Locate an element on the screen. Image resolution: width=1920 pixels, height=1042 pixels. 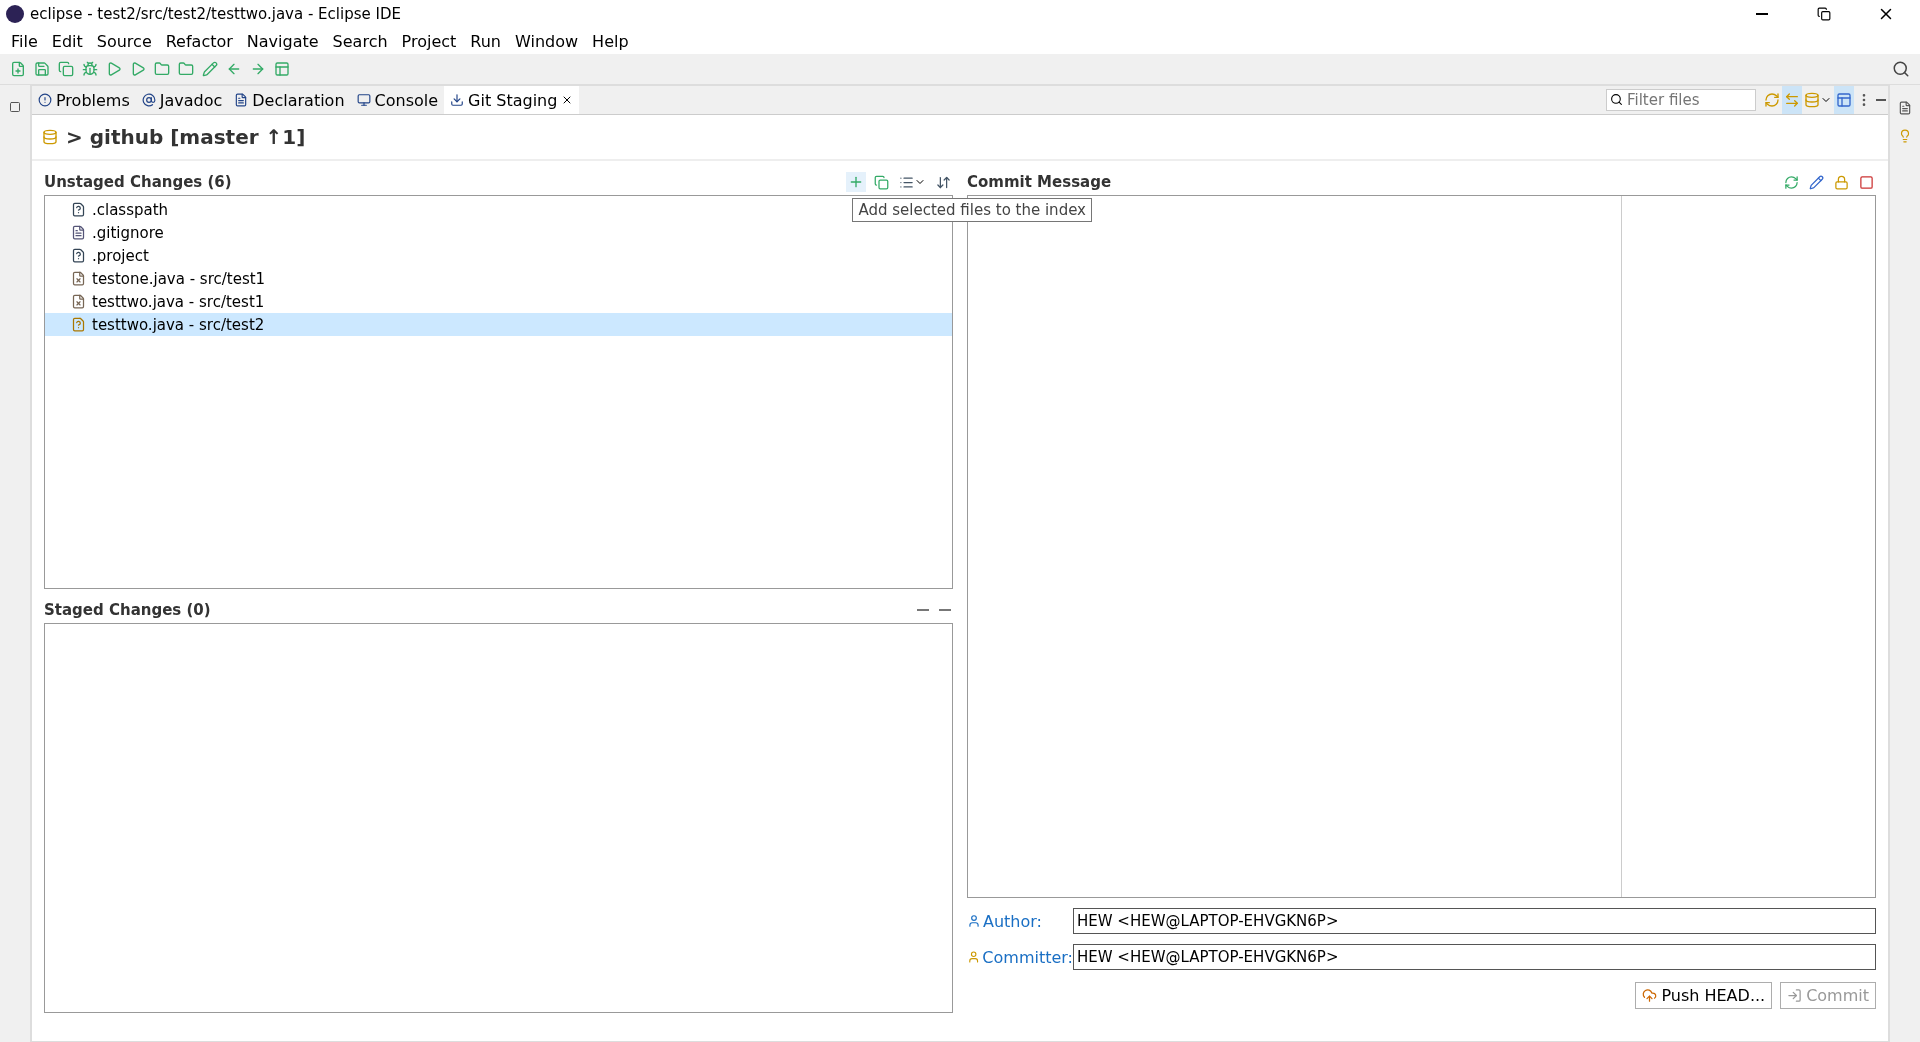
window-title: eclipse - test2/src/test2/testtwo.java - Eclipse IDE is located at coordinates (216, 14).